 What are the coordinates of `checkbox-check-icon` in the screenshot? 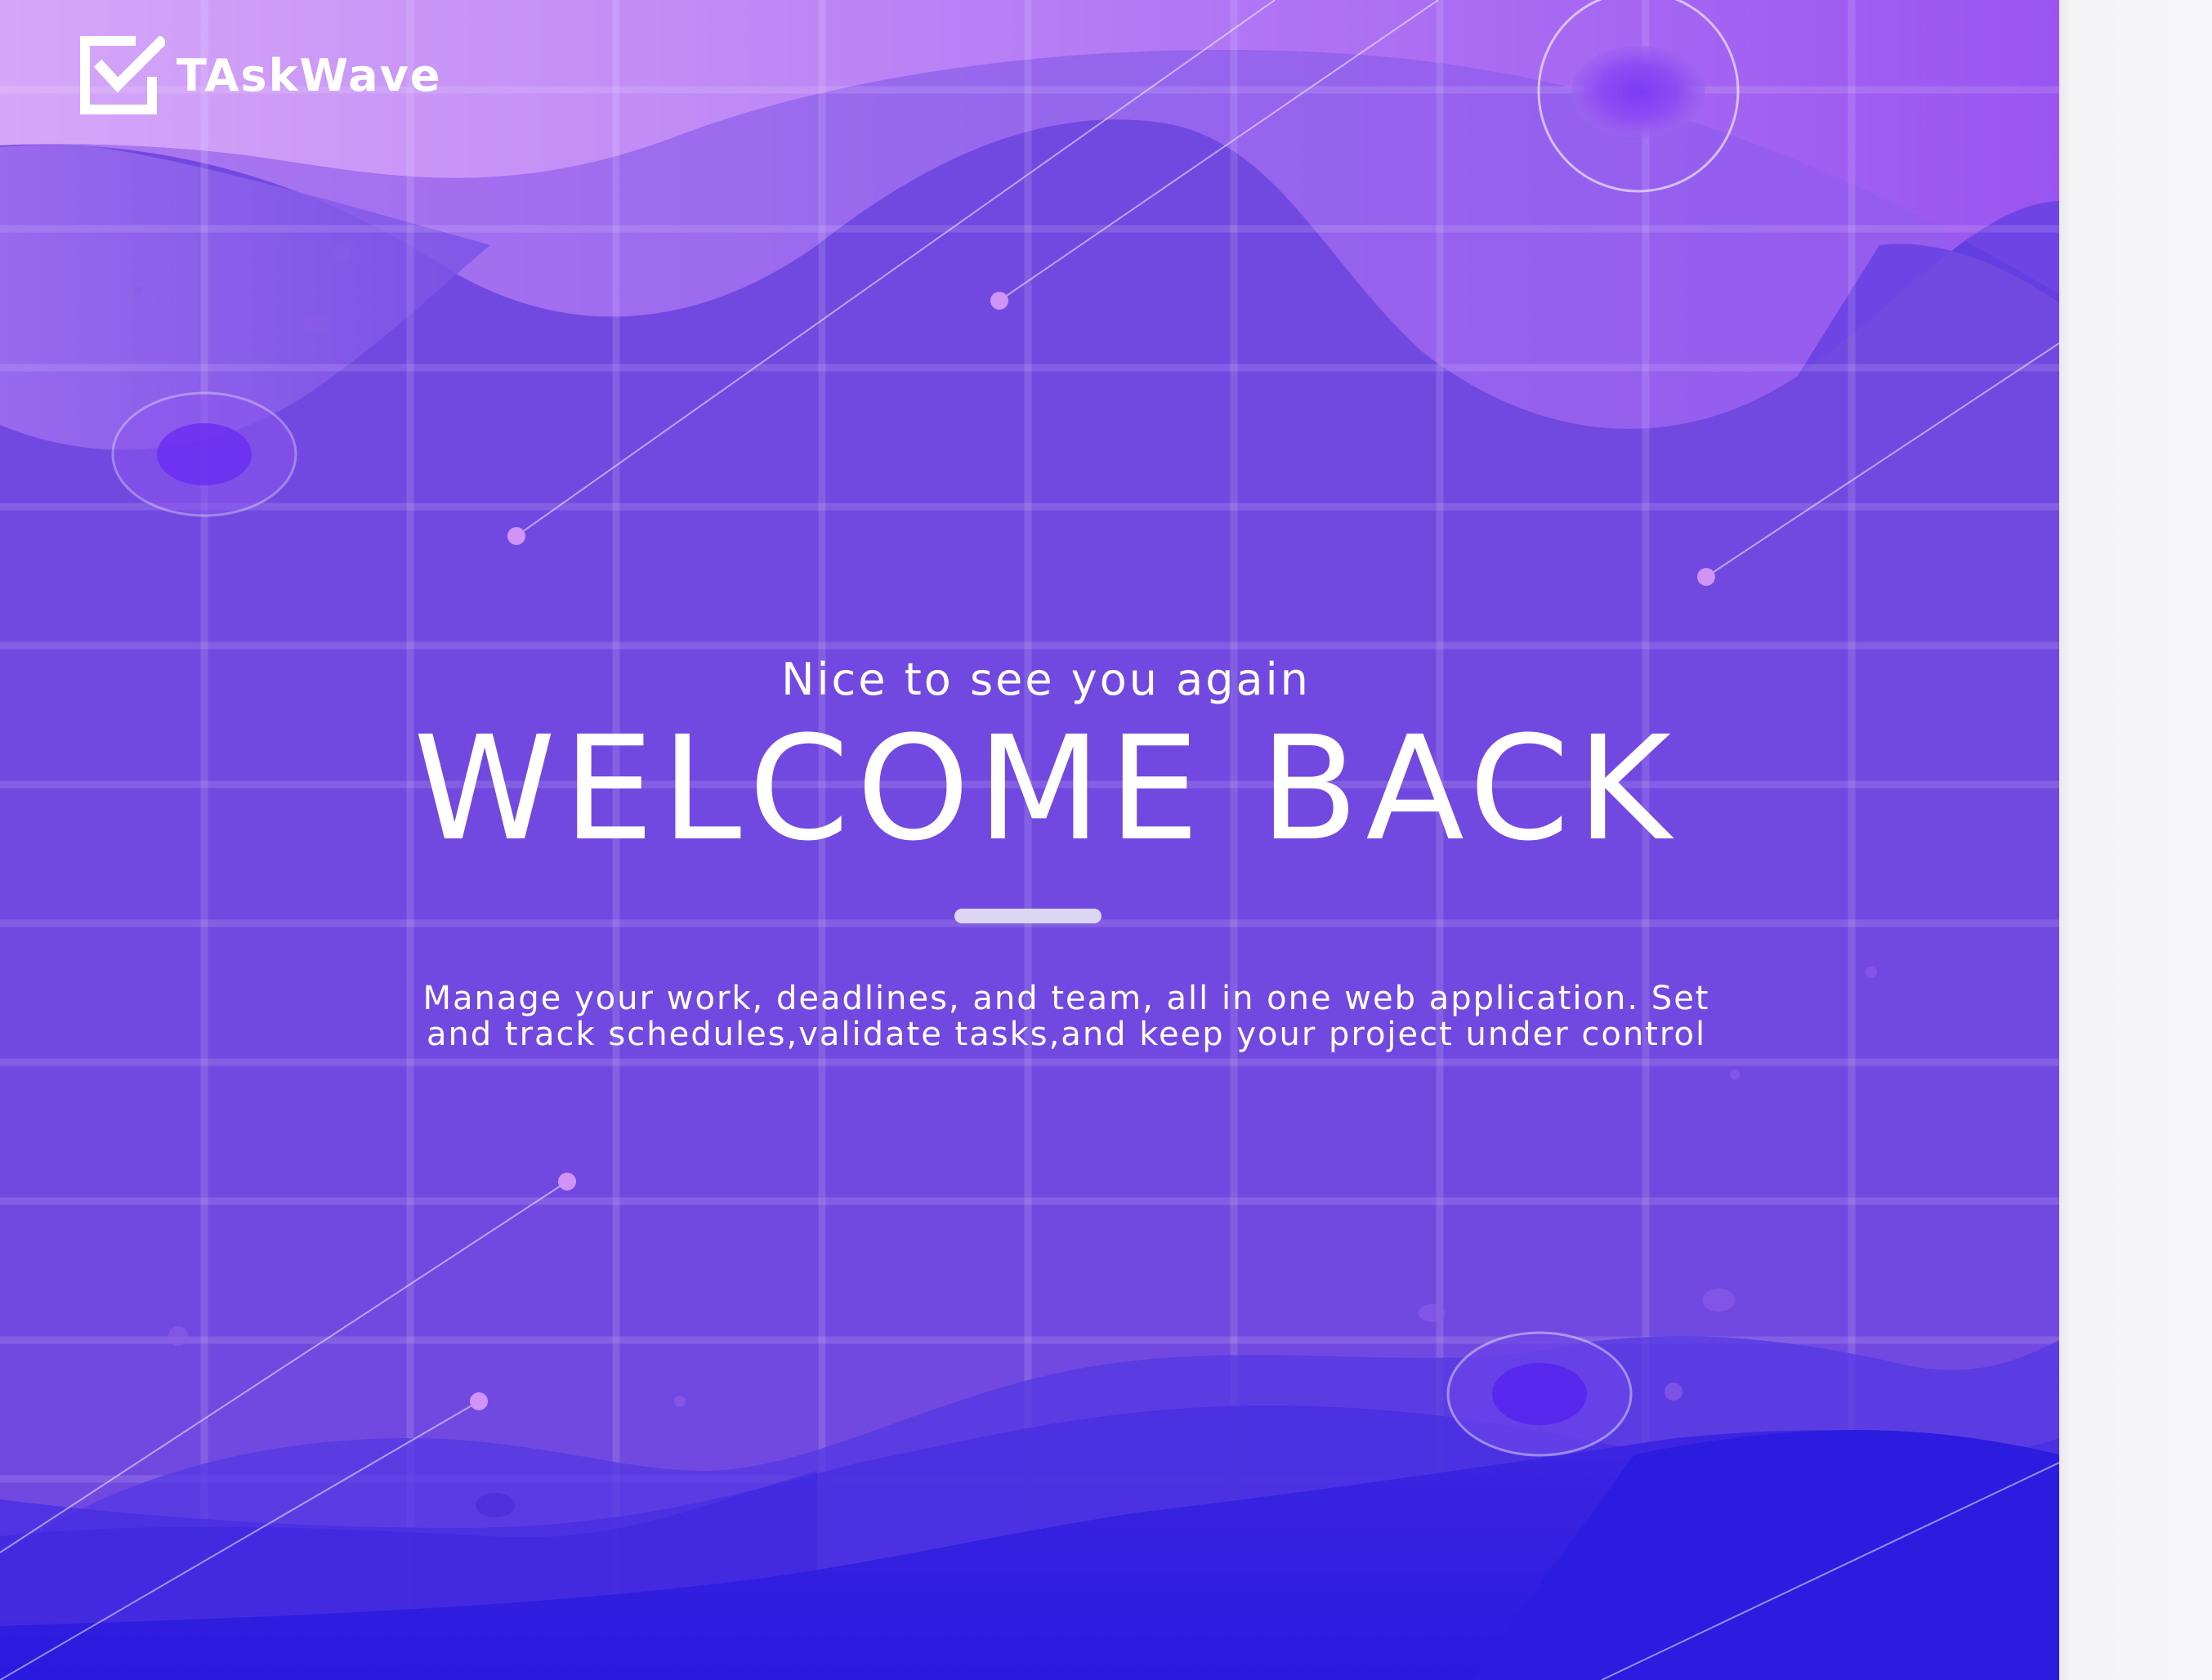 It's located at (122, 75).